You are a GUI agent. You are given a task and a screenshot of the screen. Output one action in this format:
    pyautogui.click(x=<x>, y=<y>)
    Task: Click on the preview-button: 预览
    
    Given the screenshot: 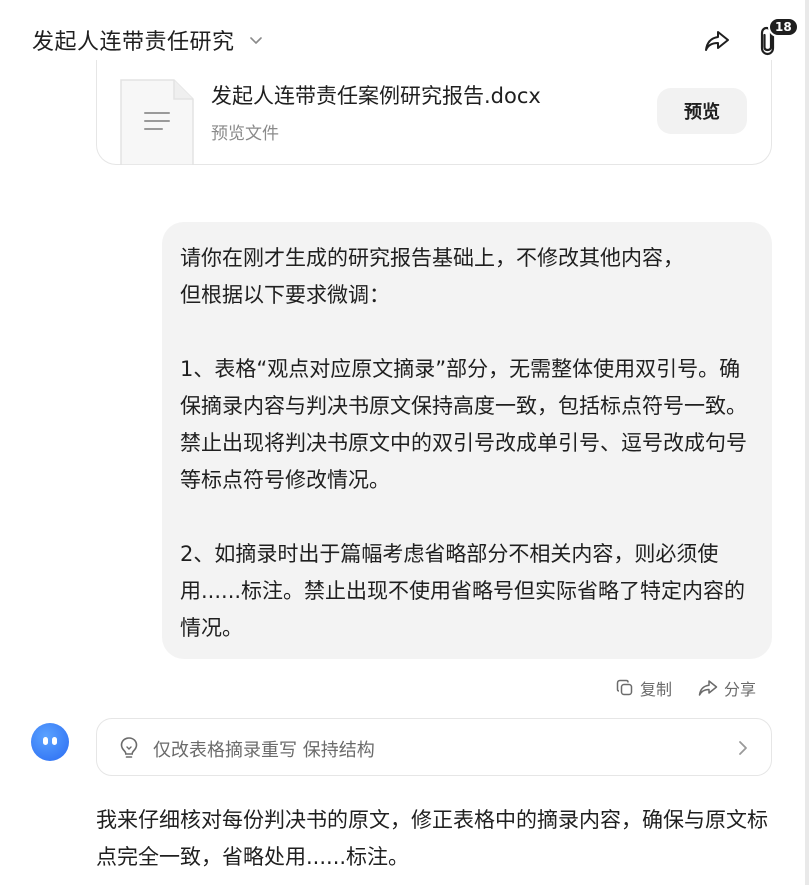 What is the action you would take?
    pyautogui.click(x=702, y=111)
    